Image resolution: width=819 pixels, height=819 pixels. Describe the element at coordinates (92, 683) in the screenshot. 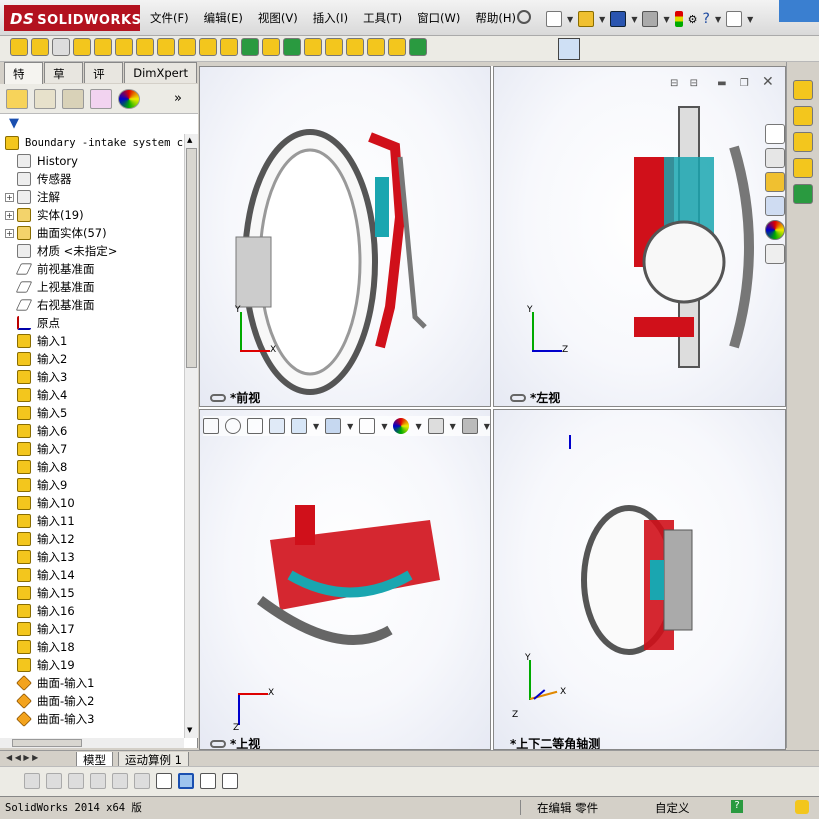

I see `tree-item: 曲面-输入1` at that location.